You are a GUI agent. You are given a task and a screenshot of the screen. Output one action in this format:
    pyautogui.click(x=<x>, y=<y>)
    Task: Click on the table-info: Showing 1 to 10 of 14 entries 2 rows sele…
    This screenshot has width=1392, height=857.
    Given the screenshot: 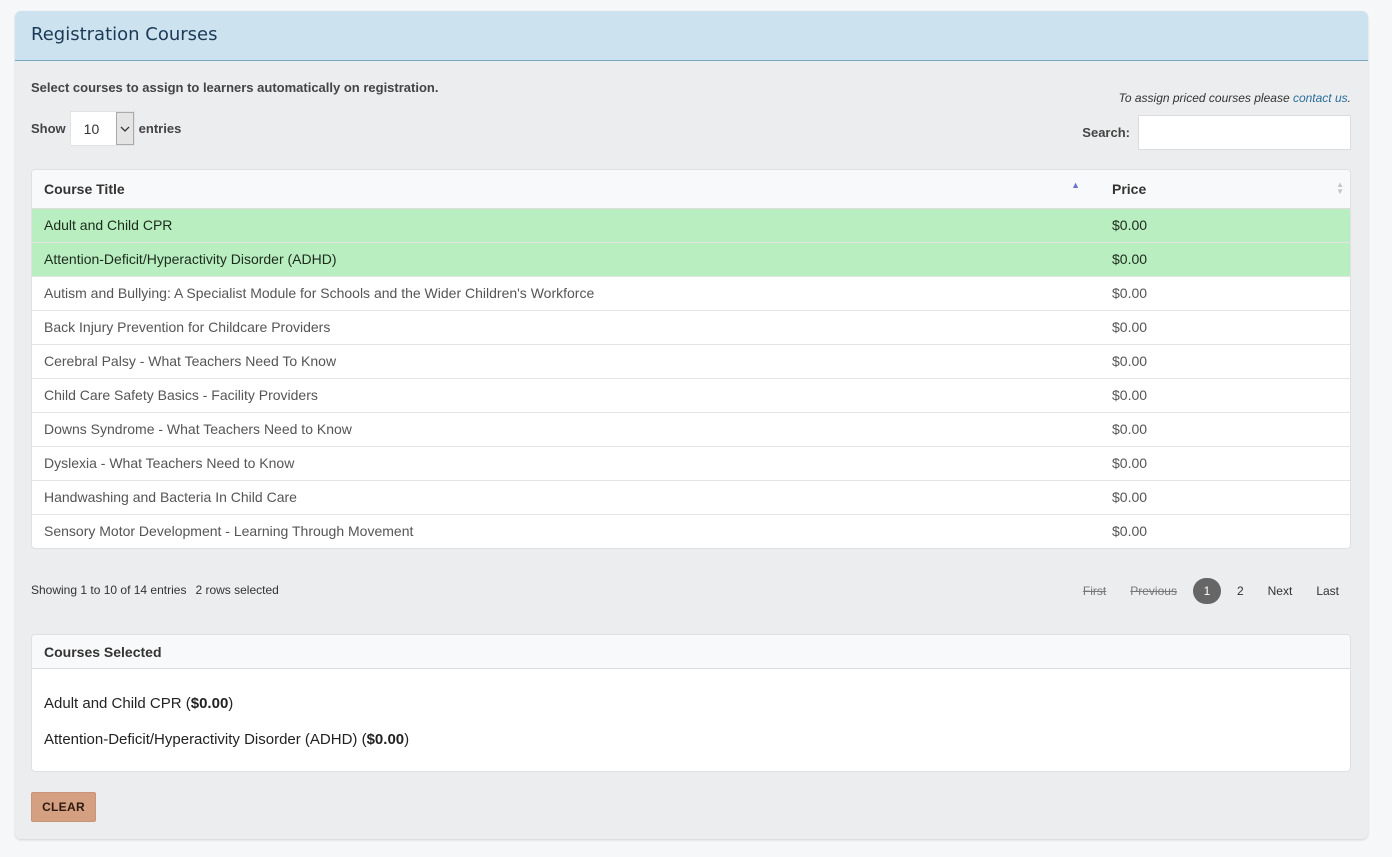 What is the action you would take?
    pyautogui.click(x=155, y=590)
    